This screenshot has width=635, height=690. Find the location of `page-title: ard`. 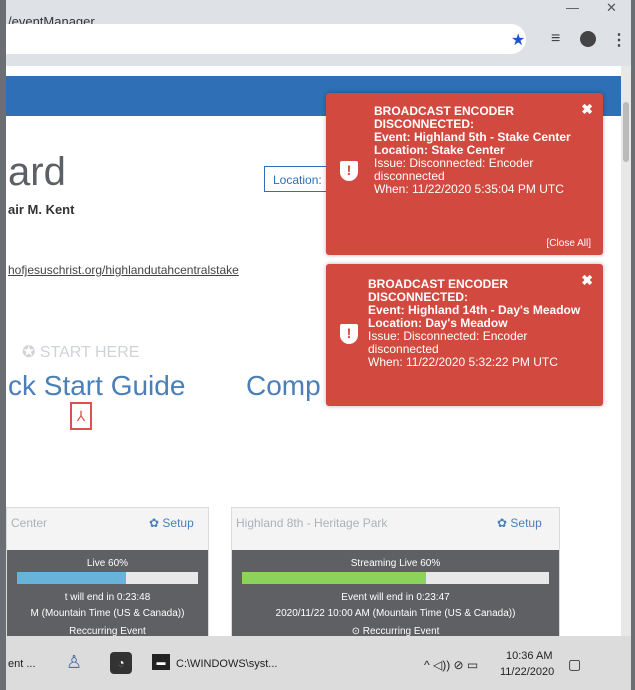

page-title: ard is located at coordinates (37, 172).